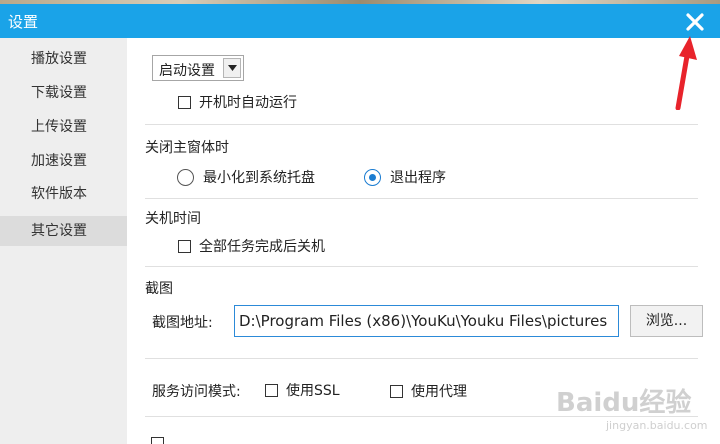  What do you see at coordinates (624, 403) in the screenshot?
I see `watermark-logo: Baidu经验` at bounding box center [624, 403].